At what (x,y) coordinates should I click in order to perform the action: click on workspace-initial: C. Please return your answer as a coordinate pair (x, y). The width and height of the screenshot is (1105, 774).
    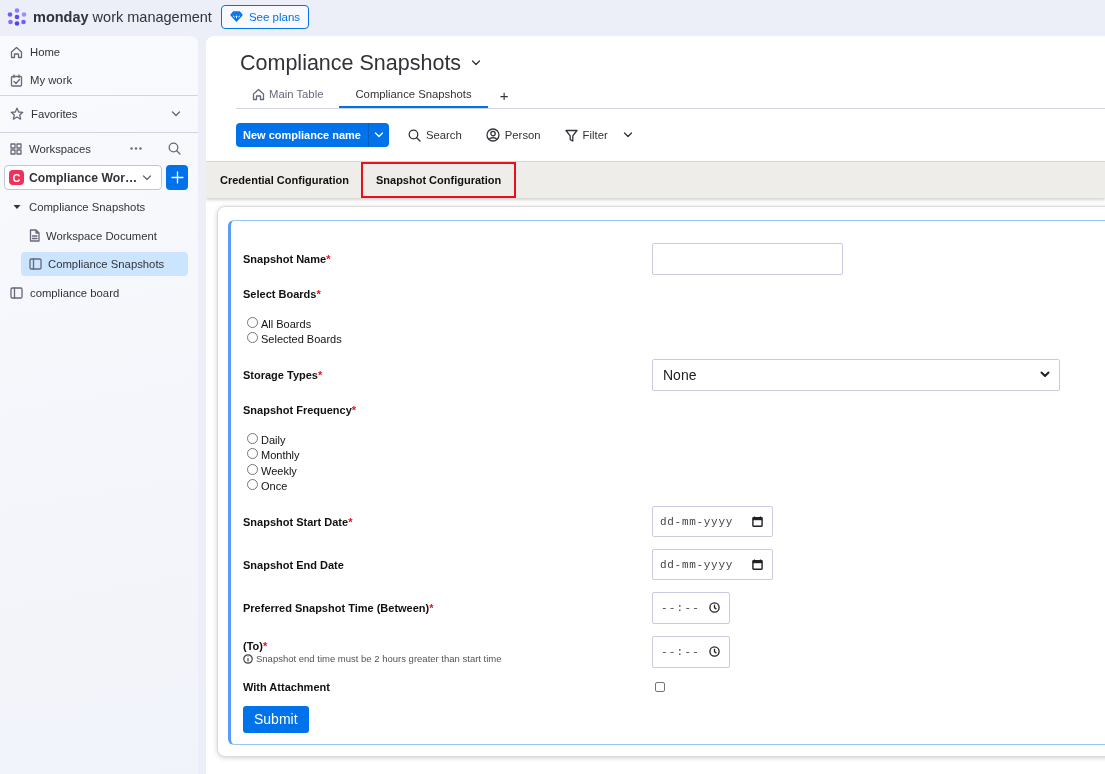
    Looking at the image, I should click on (16, 177).